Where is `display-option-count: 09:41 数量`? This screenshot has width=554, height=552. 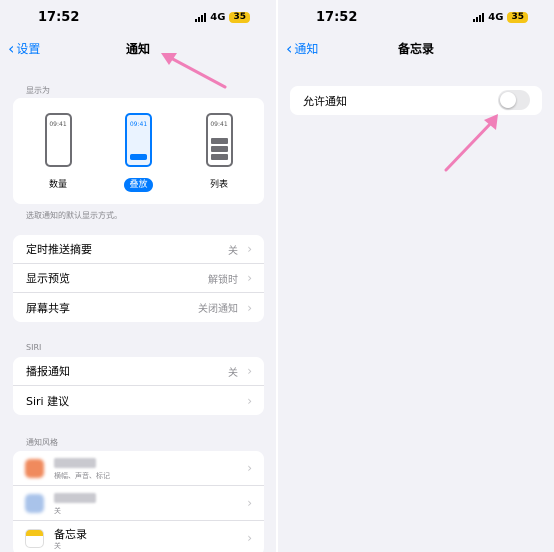 display-option-count: 09:41 数量 is located at coordinates (58, 151).